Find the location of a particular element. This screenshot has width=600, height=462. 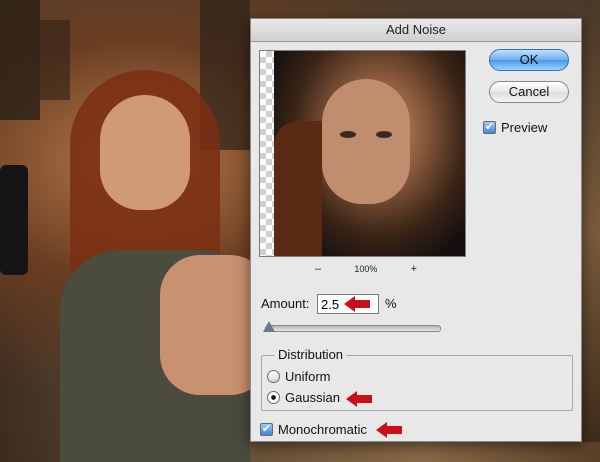

gun-shape is located at coordinates (14, 220).